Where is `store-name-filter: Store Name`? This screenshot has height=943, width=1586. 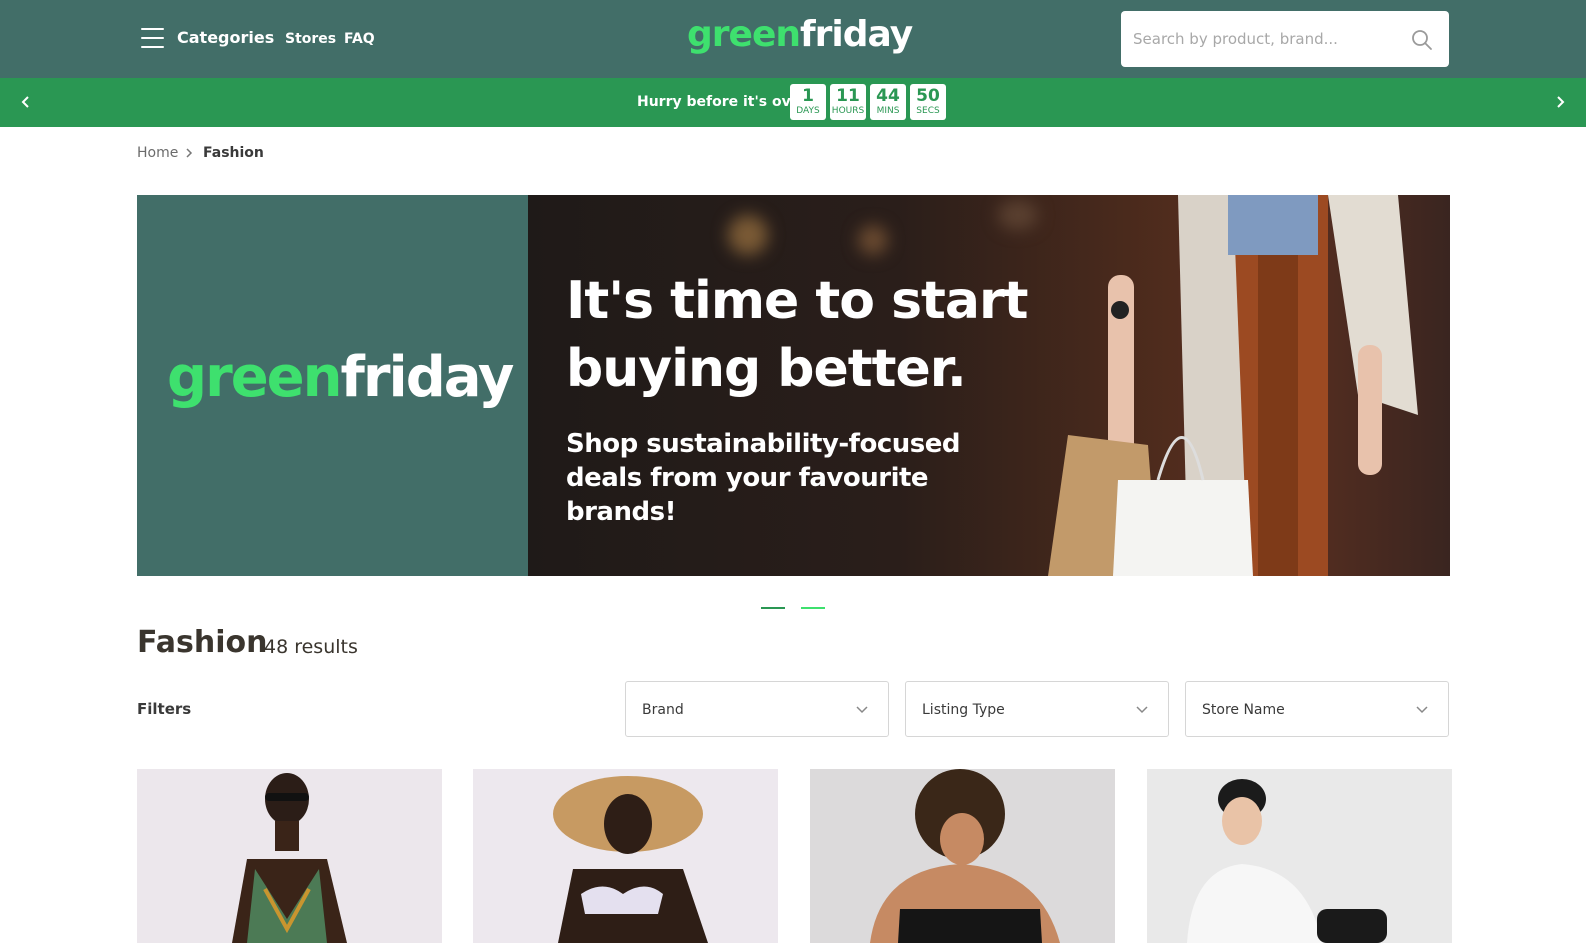
store-name-filter: Store Name is located at coordinates (1317, 709).